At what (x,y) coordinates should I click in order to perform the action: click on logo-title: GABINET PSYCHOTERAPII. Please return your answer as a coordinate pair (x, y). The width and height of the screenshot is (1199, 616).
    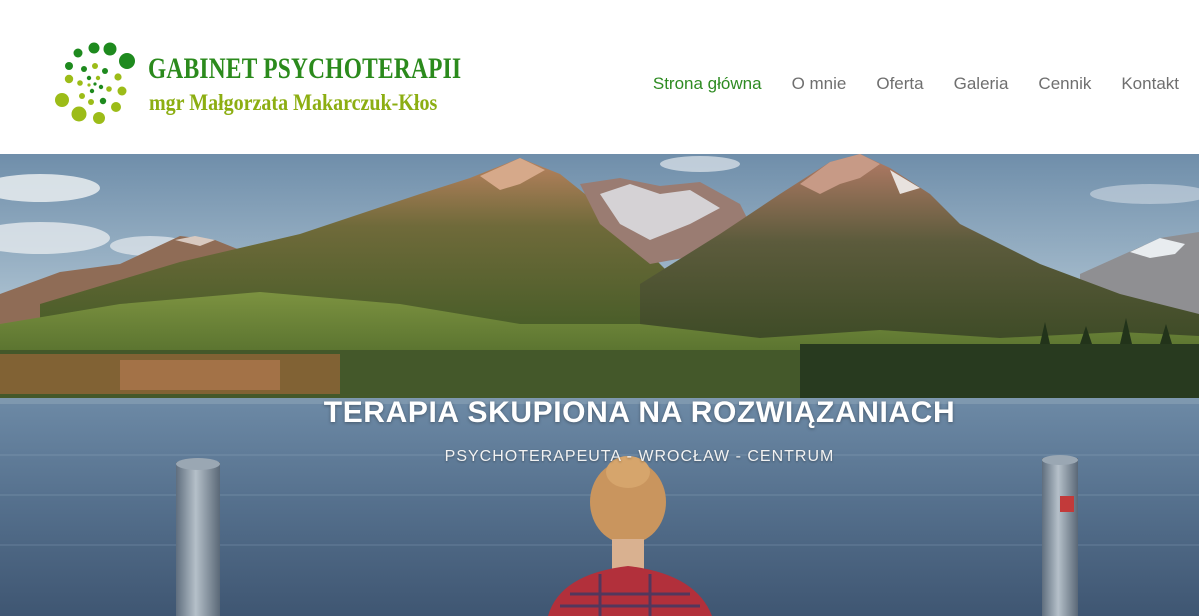
    Looking at the image, I should click on (305, 68).